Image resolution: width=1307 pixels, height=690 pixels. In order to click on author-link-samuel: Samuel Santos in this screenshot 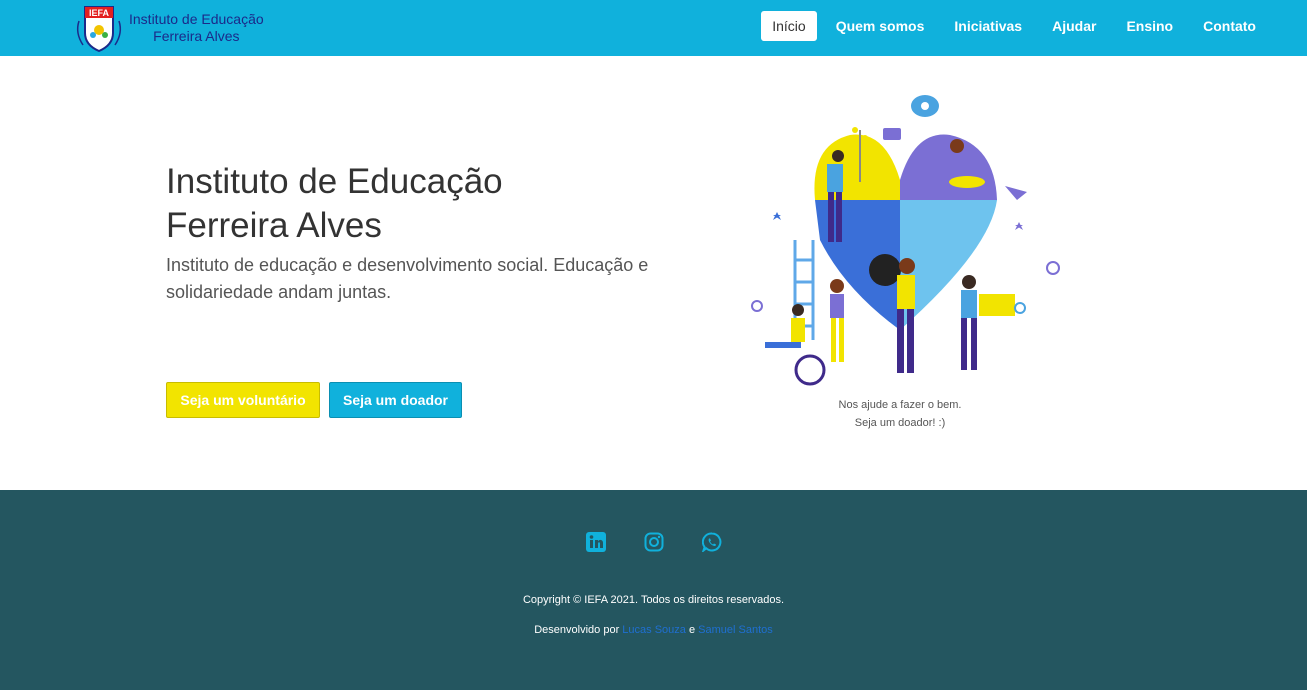, I will do `click(735, 630)`.